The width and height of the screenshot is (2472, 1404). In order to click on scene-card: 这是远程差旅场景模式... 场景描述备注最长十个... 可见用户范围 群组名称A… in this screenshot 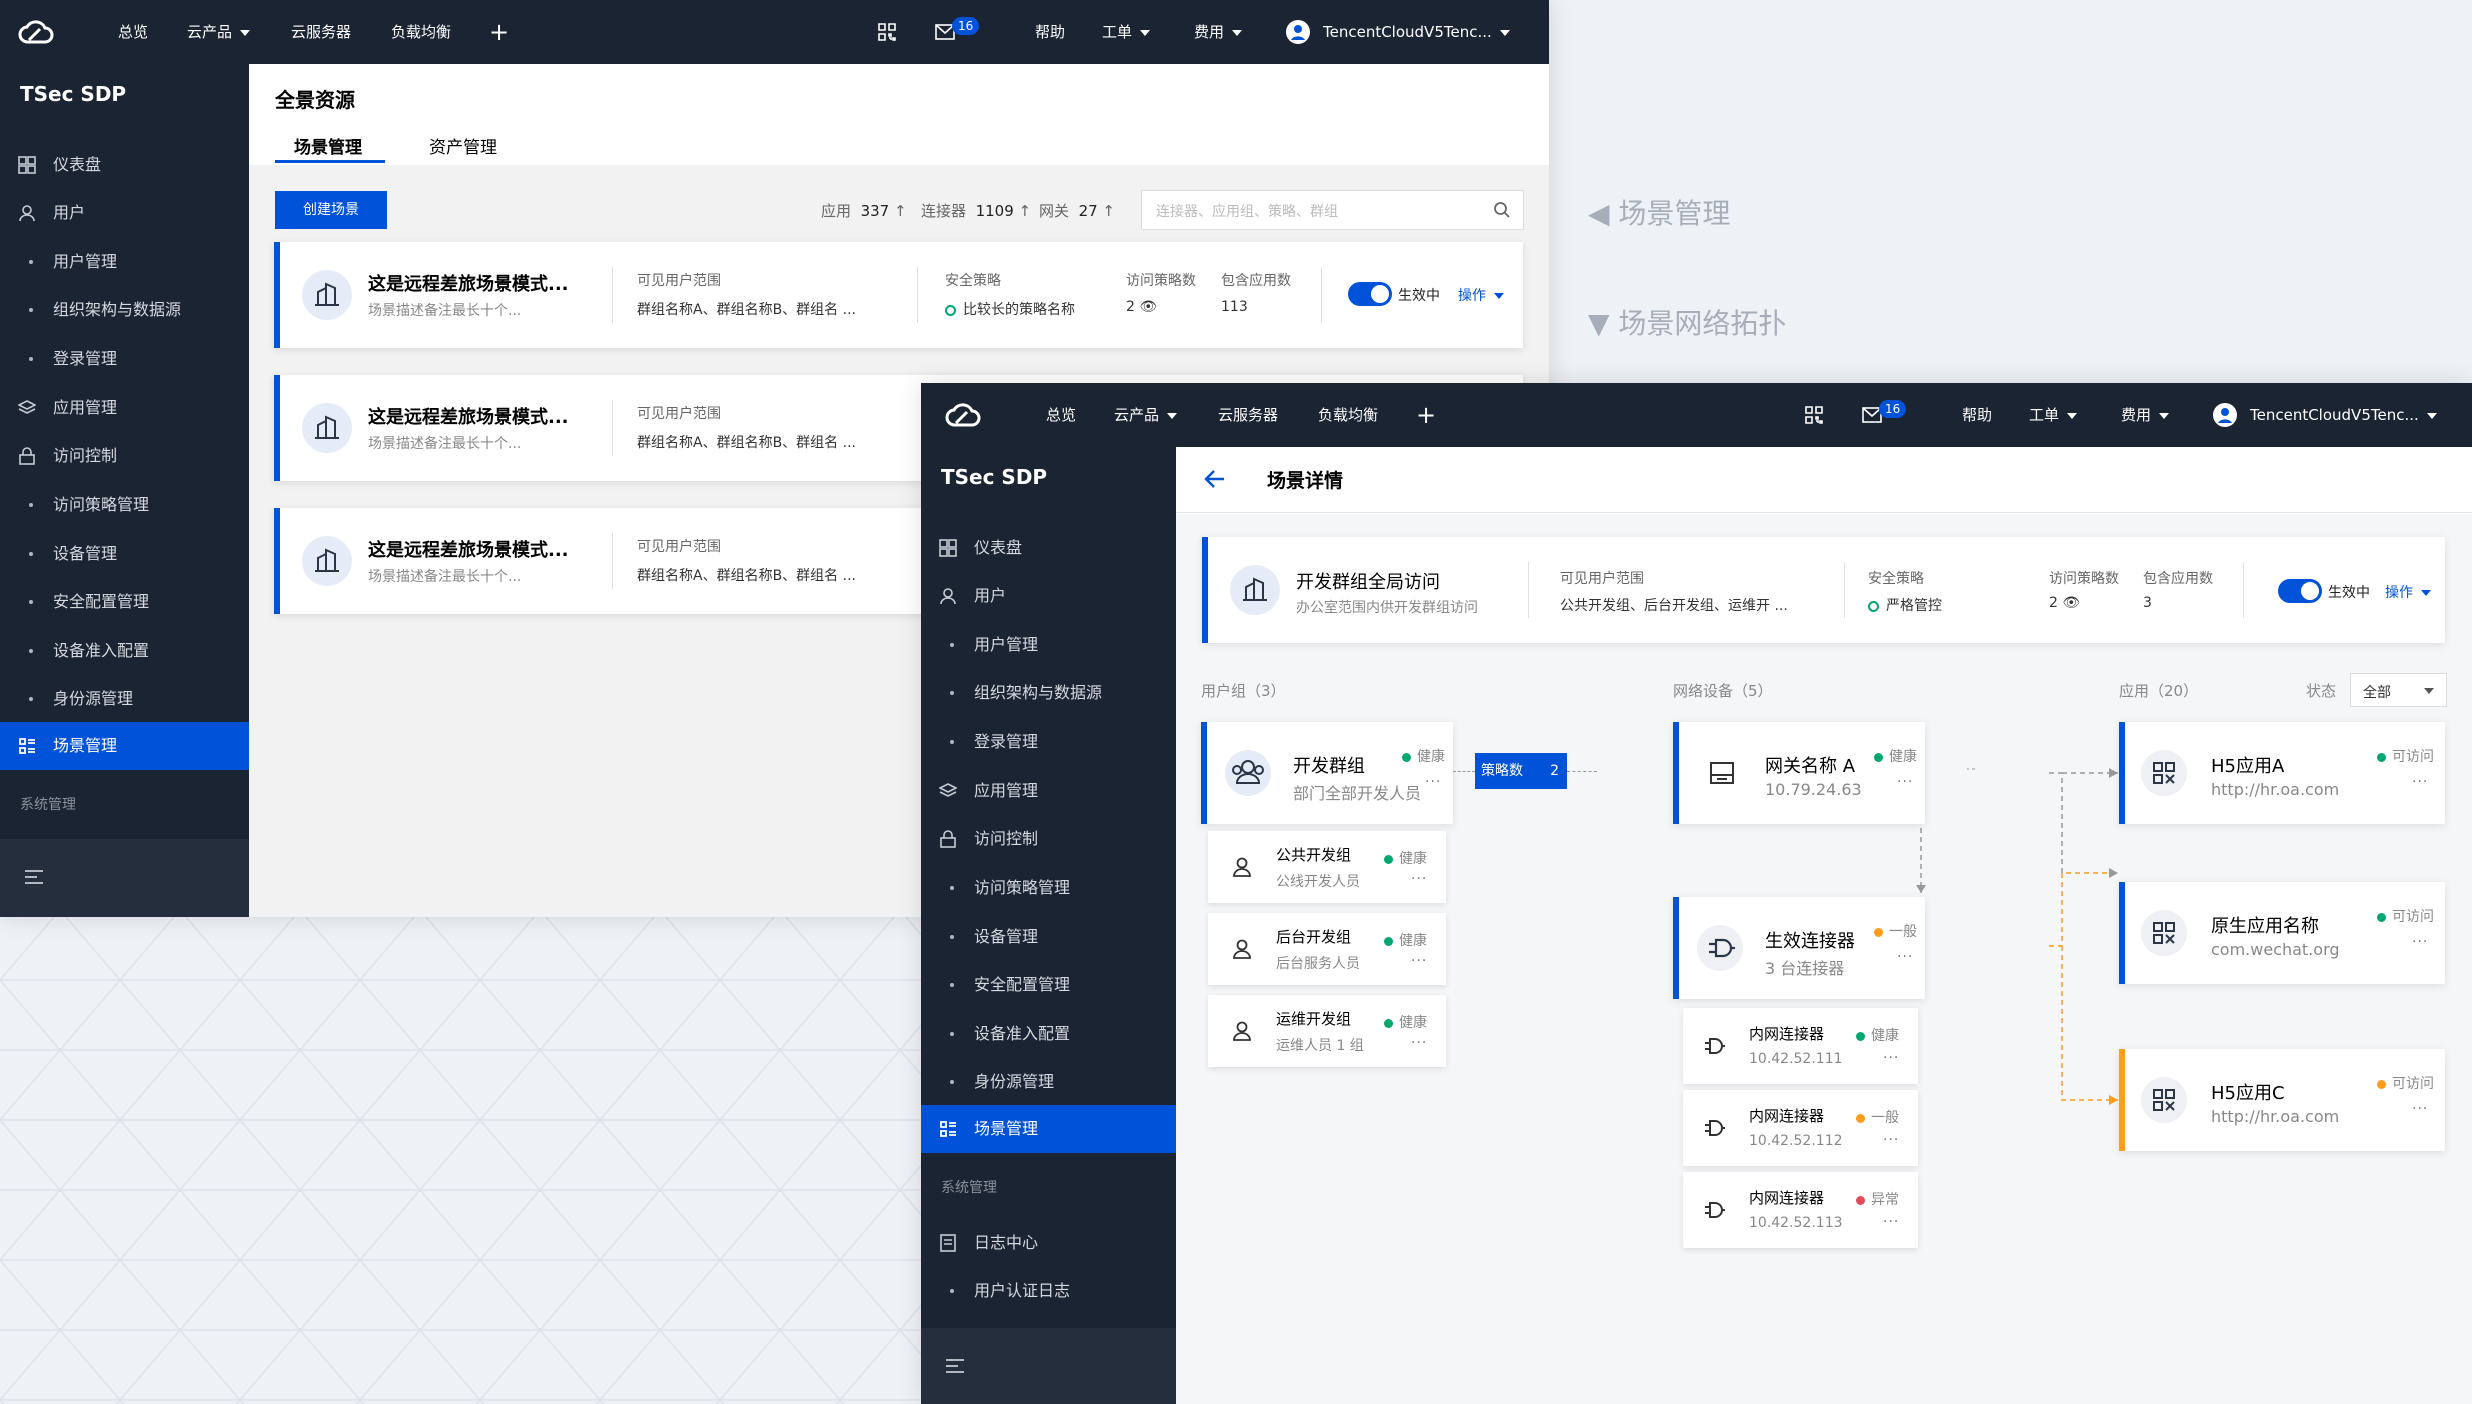, I will do `click(898, 295)`.